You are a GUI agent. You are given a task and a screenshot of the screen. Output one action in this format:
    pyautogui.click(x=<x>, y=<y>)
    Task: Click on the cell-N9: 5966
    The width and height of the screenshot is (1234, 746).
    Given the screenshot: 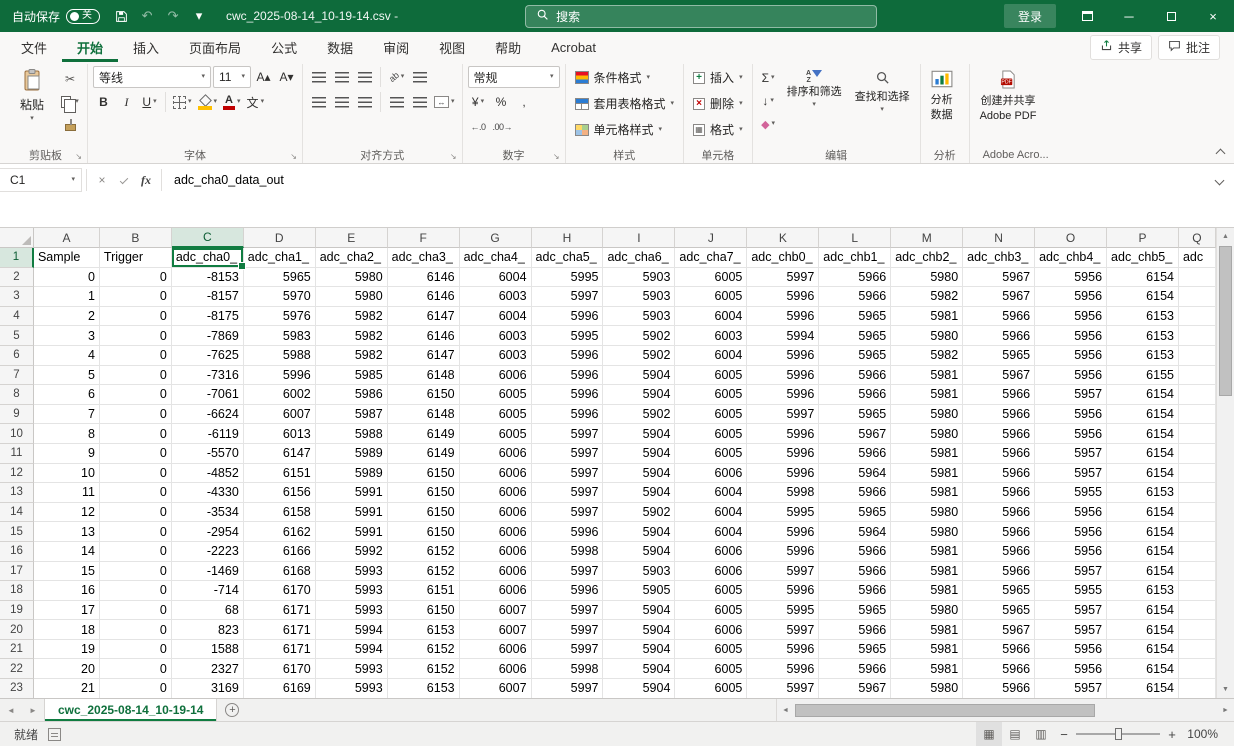 What is the action you would take?
    pyautogui.click(x=999, y=414)
    